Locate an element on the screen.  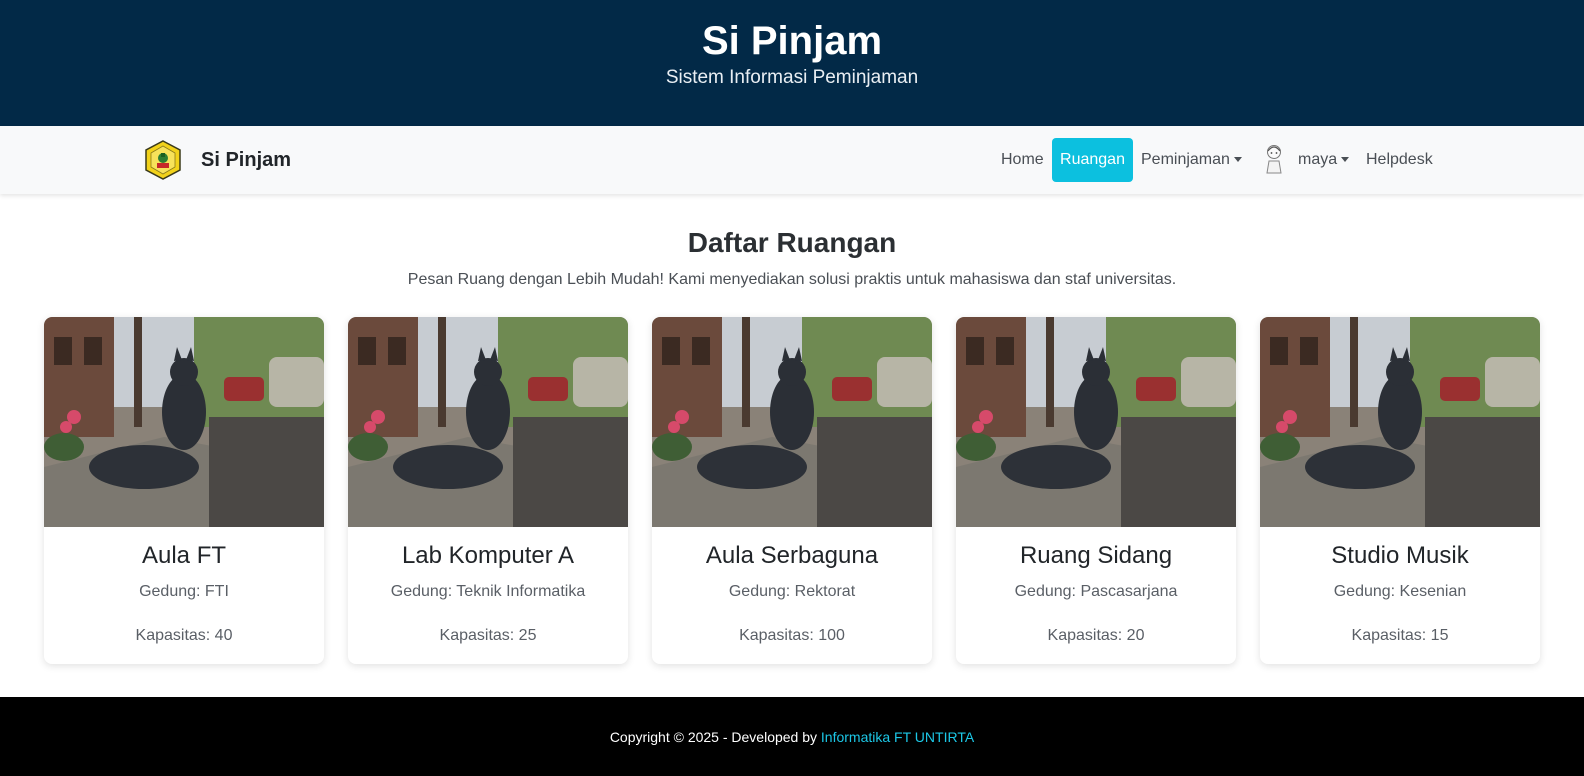
navbar-brand: Si Pinjam is located at coordinates (246, 160).